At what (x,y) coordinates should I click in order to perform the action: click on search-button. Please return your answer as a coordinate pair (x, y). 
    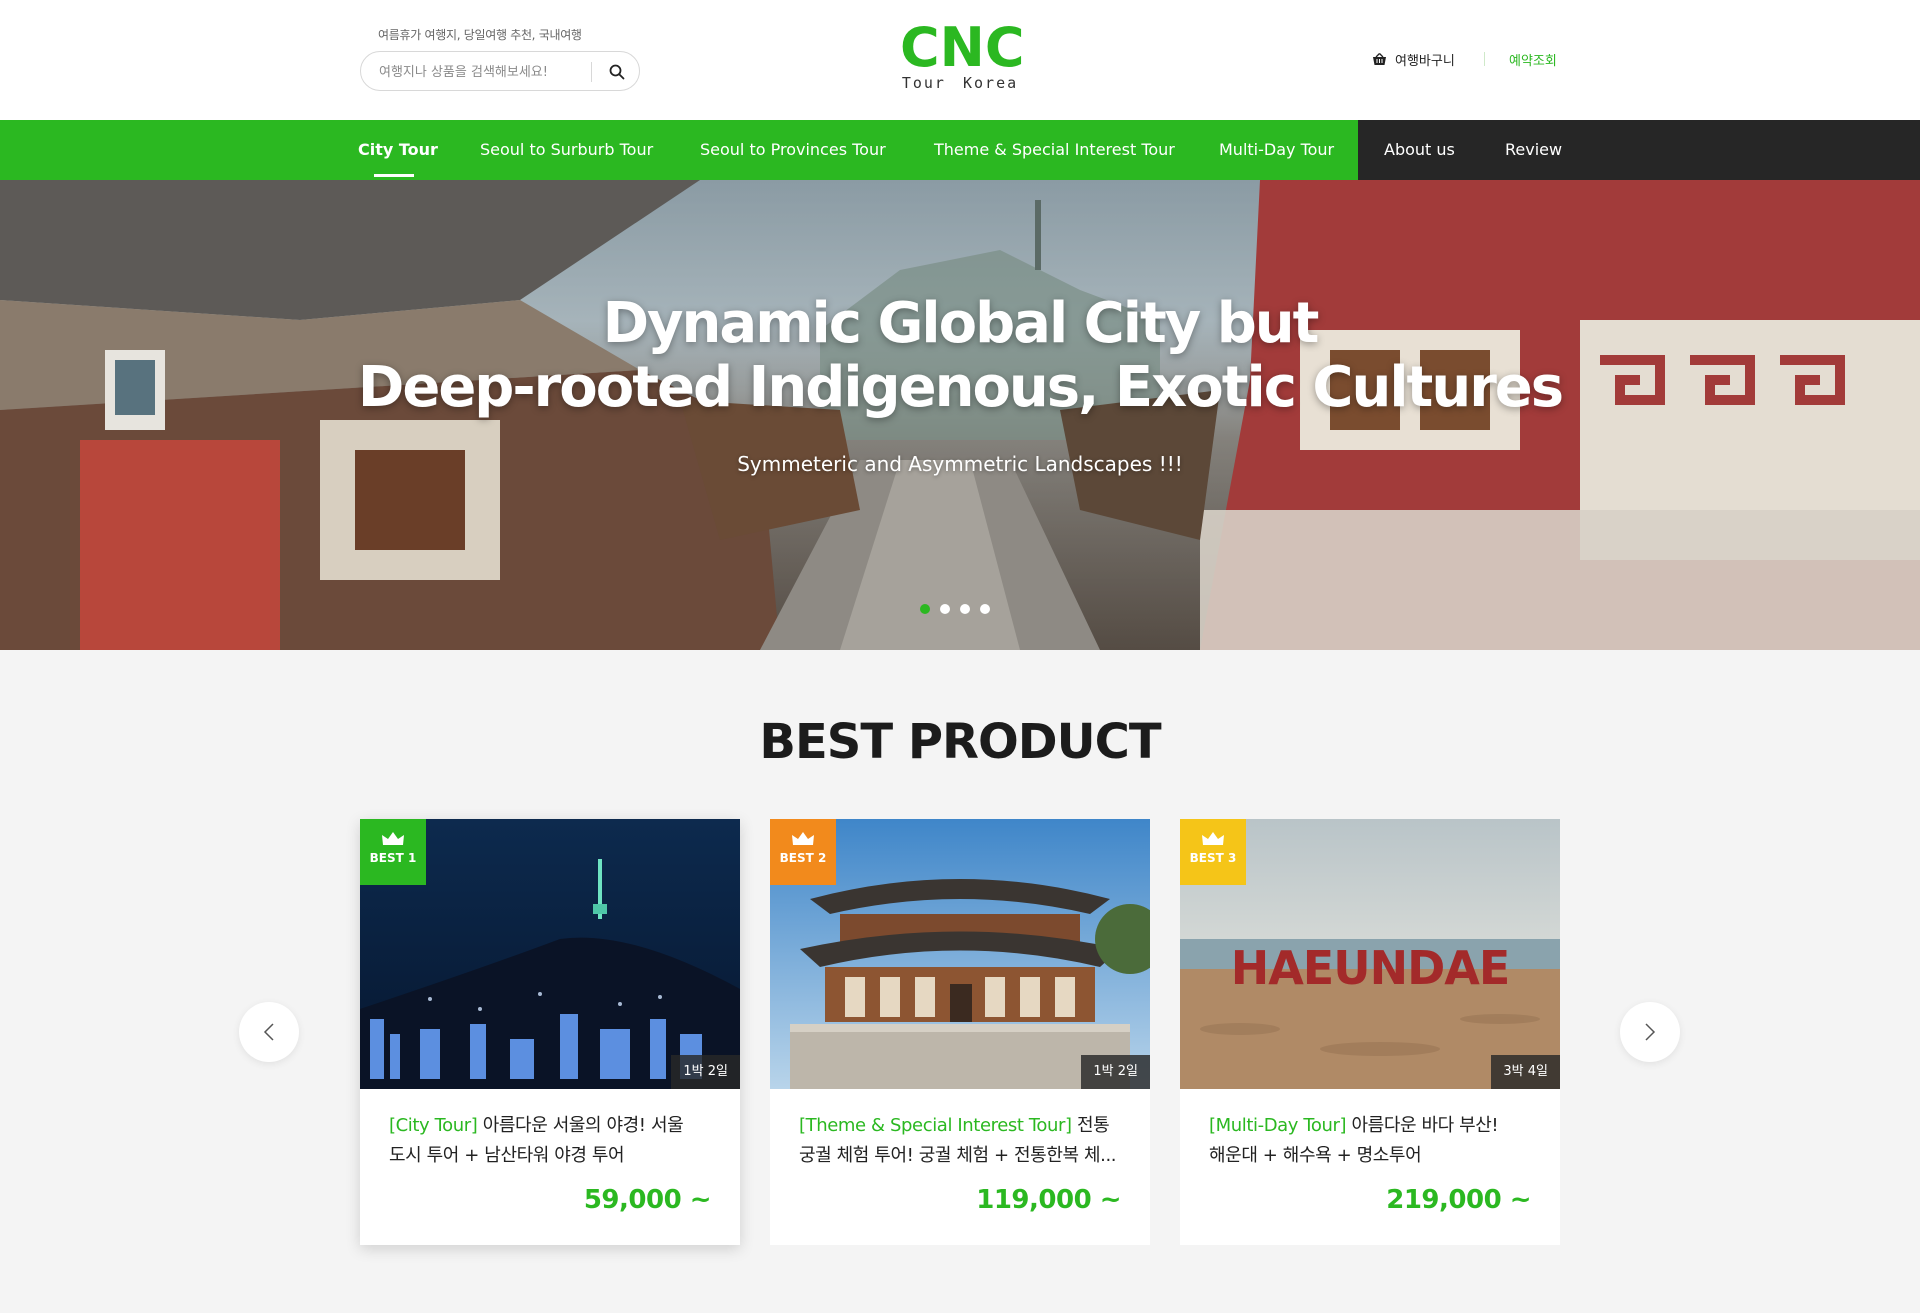
    Looking at the image, I should click on (617, 72).